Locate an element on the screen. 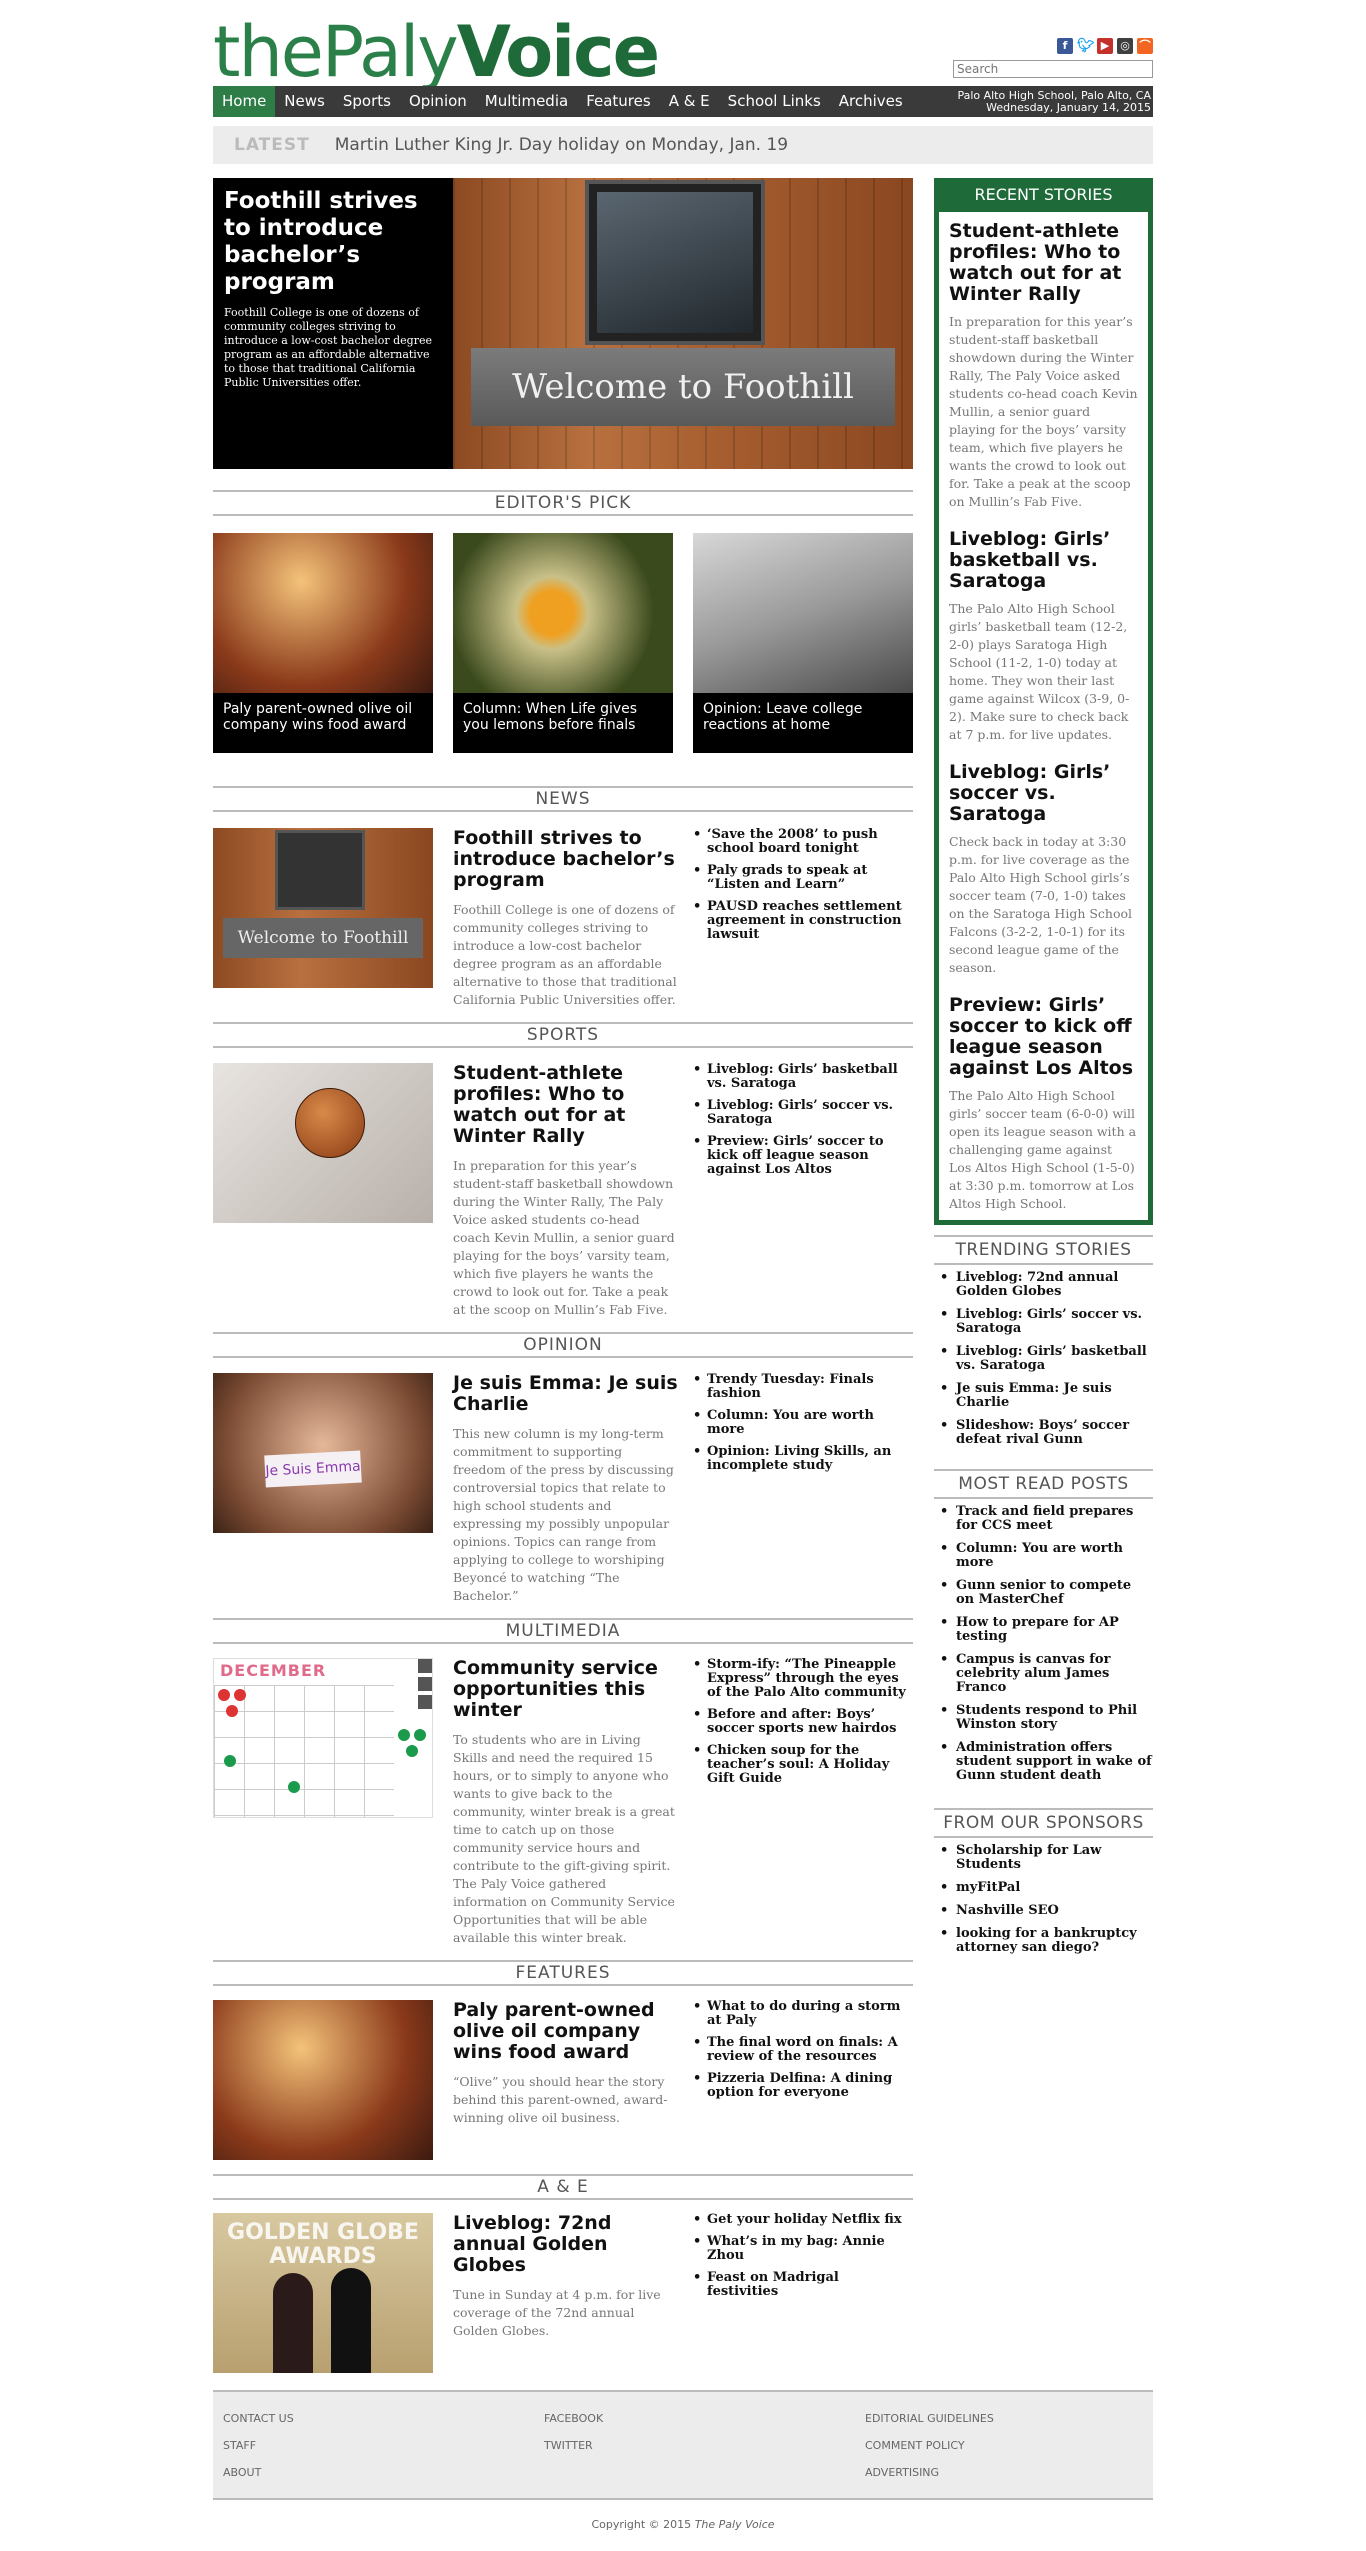 Image resolution: width=1366 pixels, height=2551 pixels. footer-staff-link: STAFF is located at coordinates (258, 2445).